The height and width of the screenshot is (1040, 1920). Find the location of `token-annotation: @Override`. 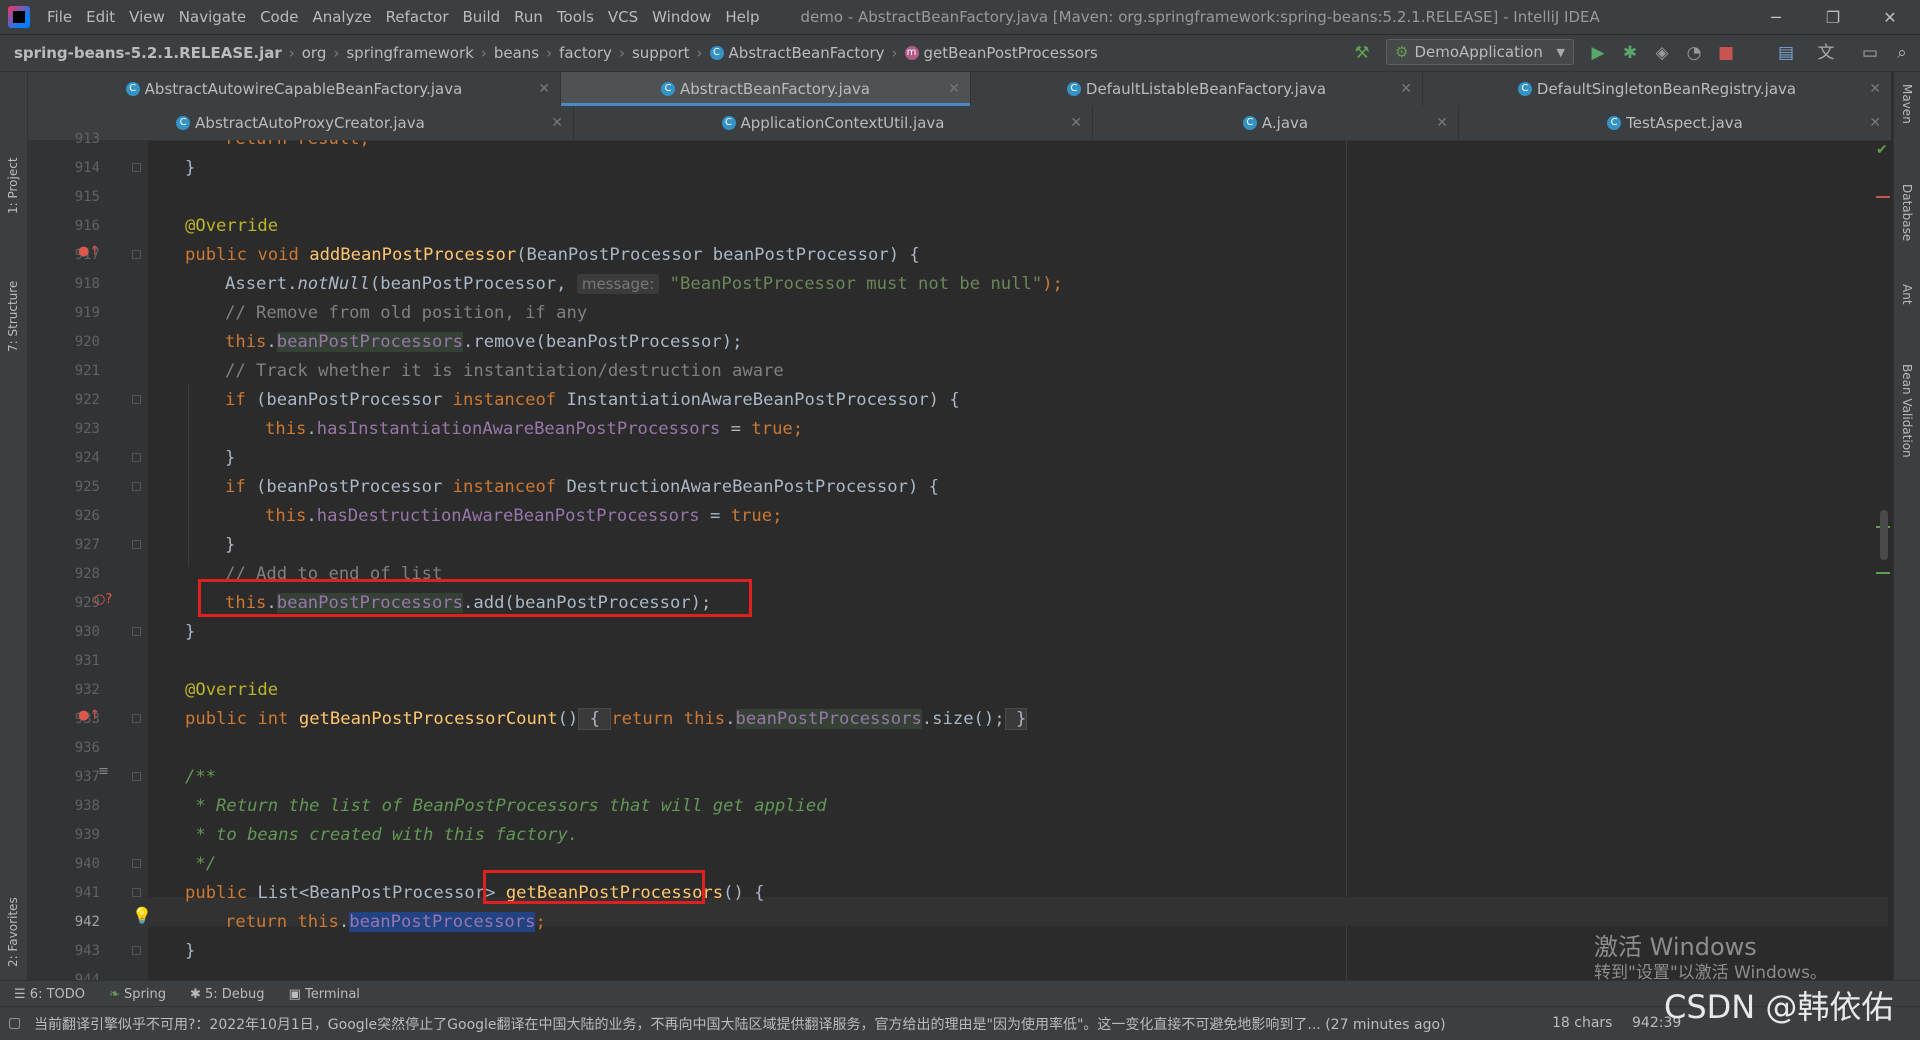

token-annotation: @Override is located at coordinates (232, 690).